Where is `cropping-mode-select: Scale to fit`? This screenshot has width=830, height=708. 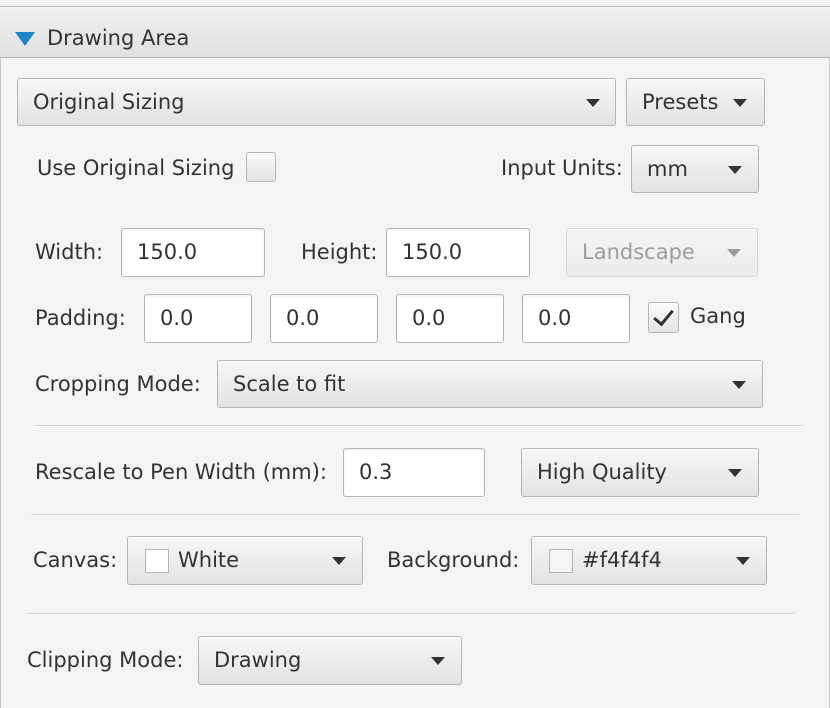
cropping-mode-select: Scale to fit is located at coordinates (490, 384).